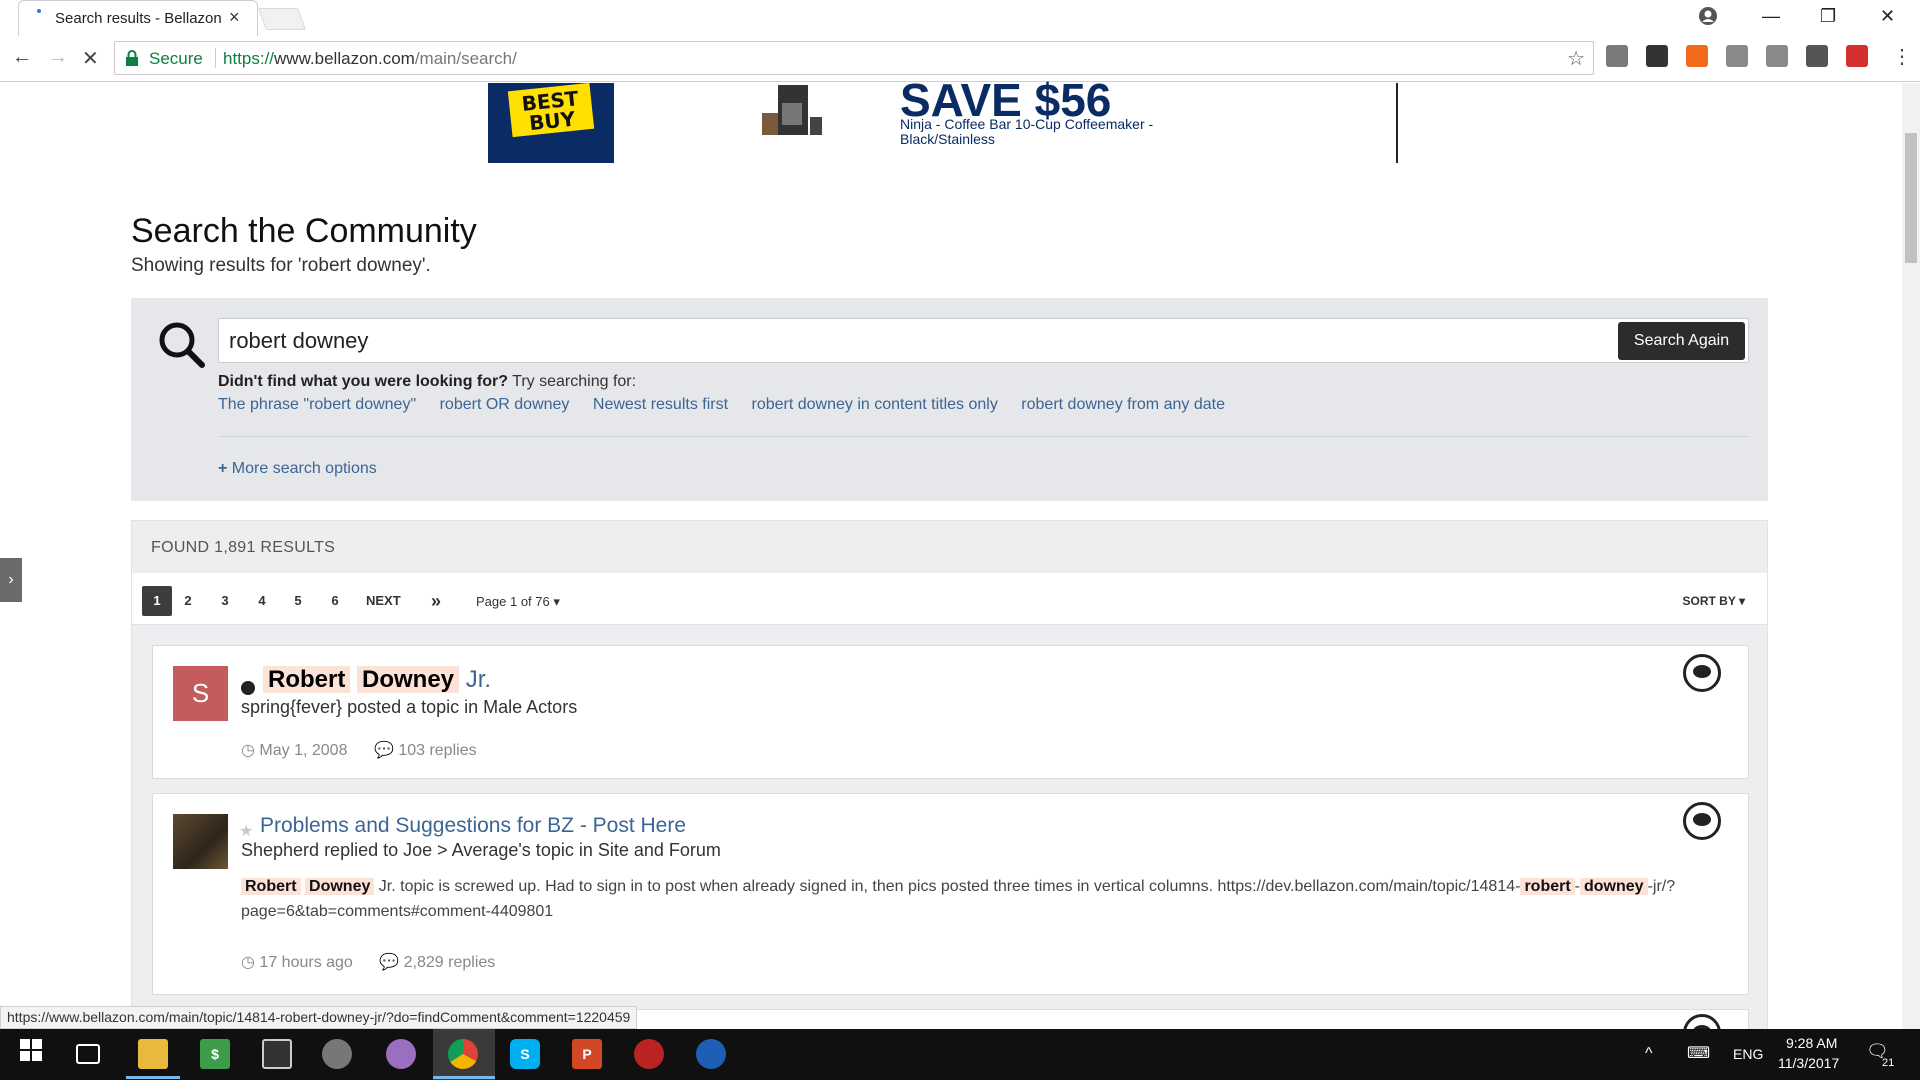  I want to click on profile-icon, so click(1708, 18).